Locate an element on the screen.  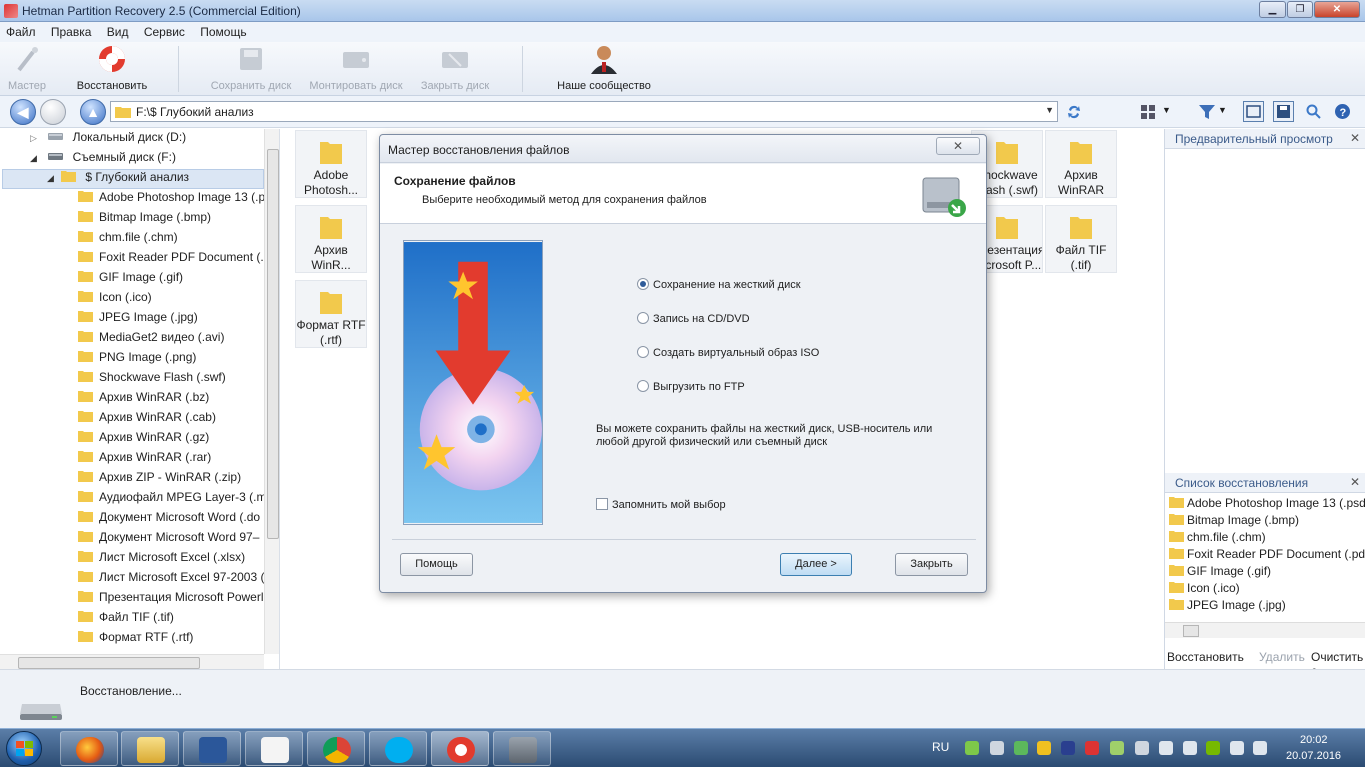
save-method-option: Запись на CD/DVD is located at coordinates (693, 318).